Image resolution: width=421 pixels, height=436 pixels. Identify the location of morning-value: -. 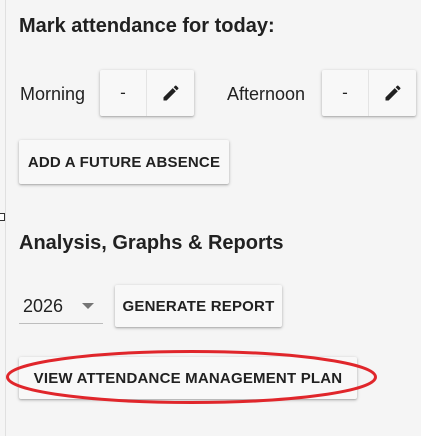
(123, 93).